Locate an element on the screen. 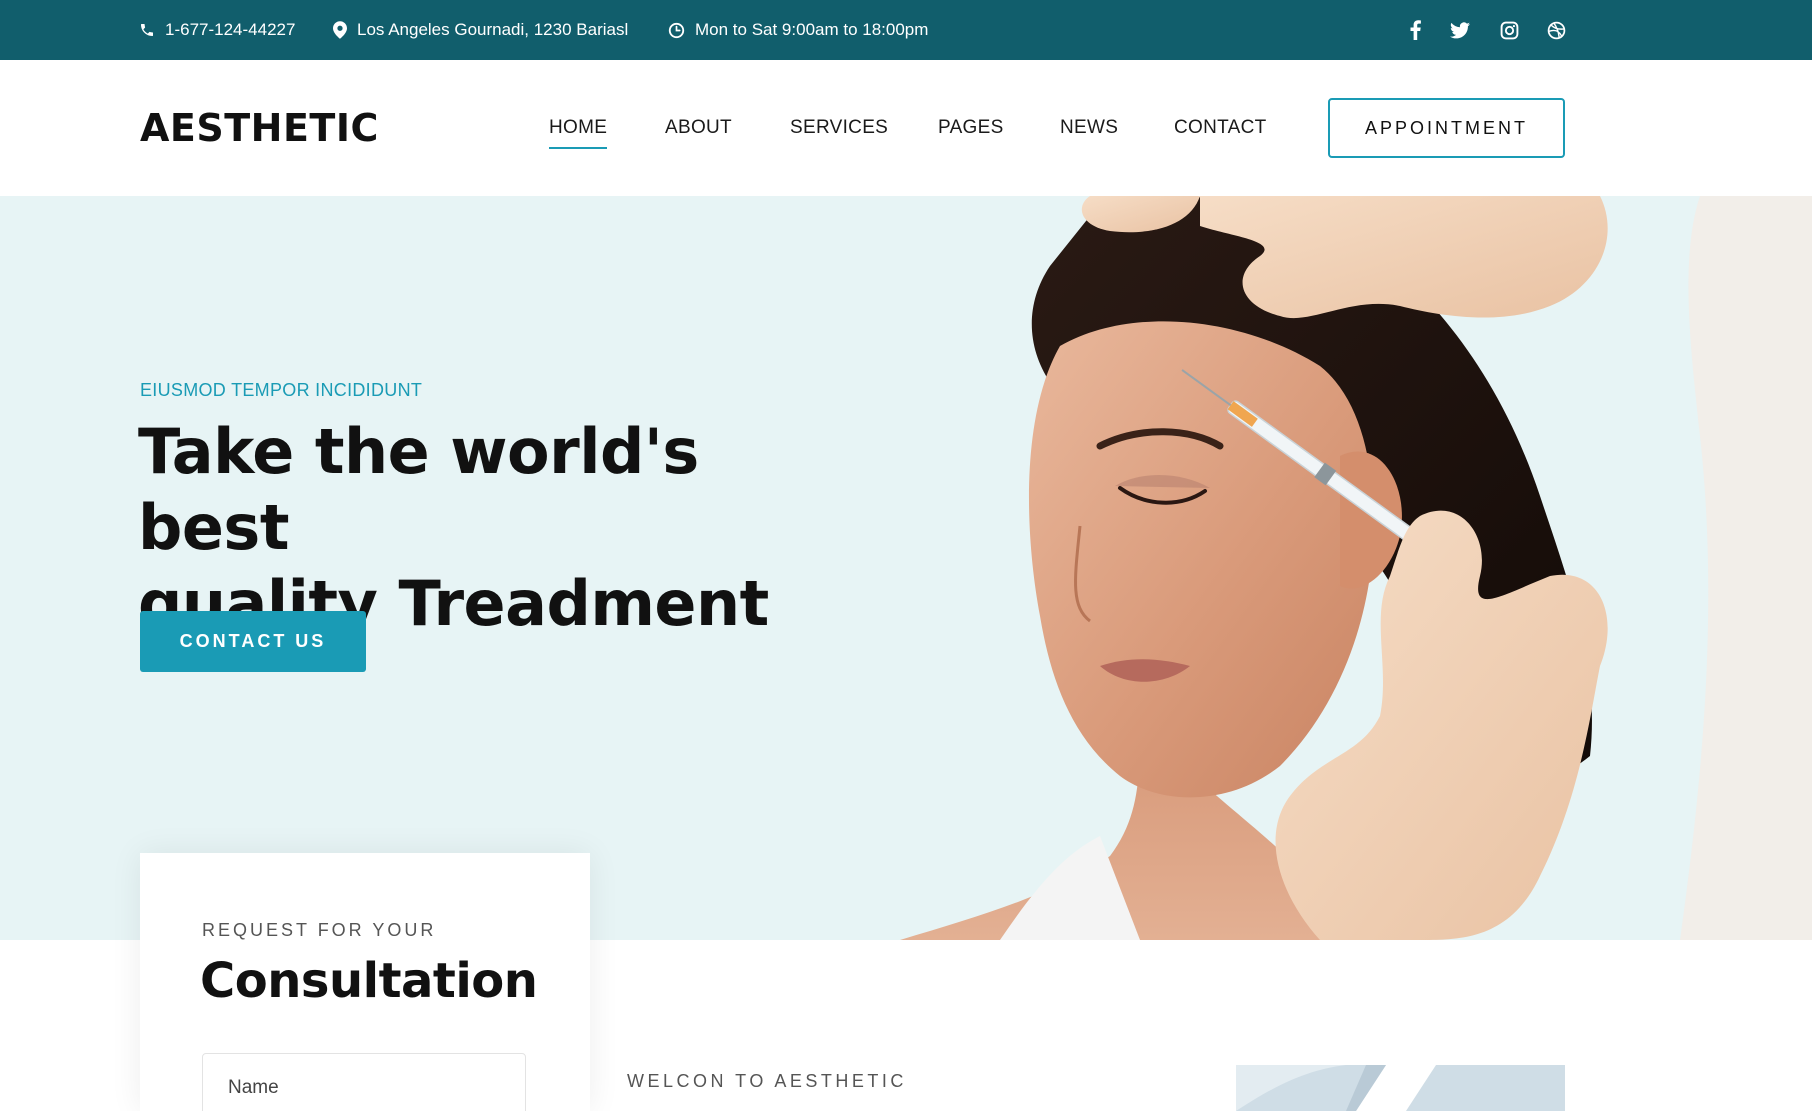 The width and height of the screenshot is (1812, 1111). nav-contact: CONTACT is located at coordinates (1220, 128).